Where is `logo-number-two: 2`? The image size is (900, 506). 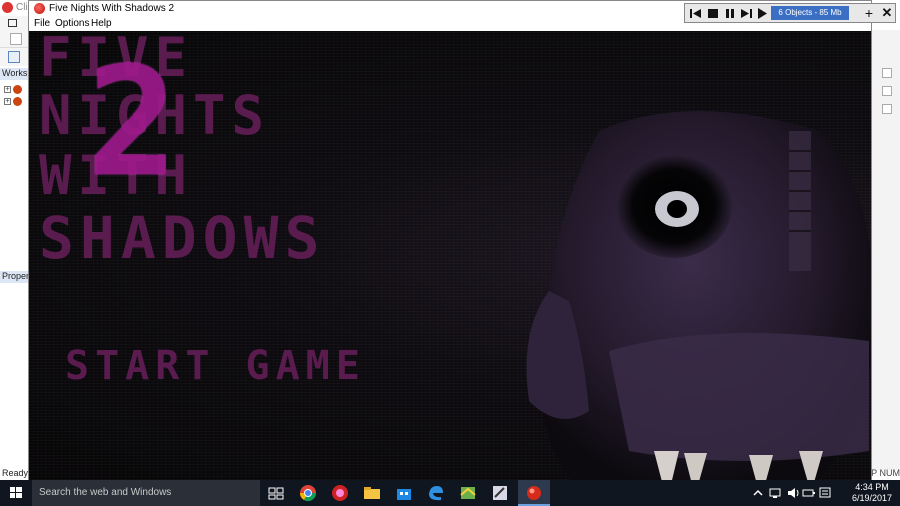 logo-number-two: 2 is located at coordinates (132, 123).